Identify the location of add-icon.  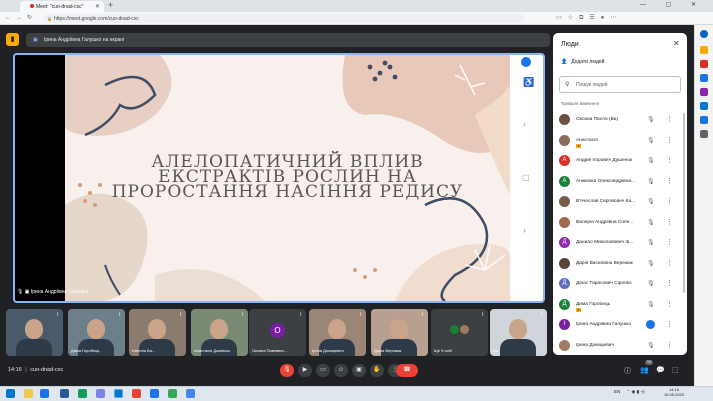
(704, 134).